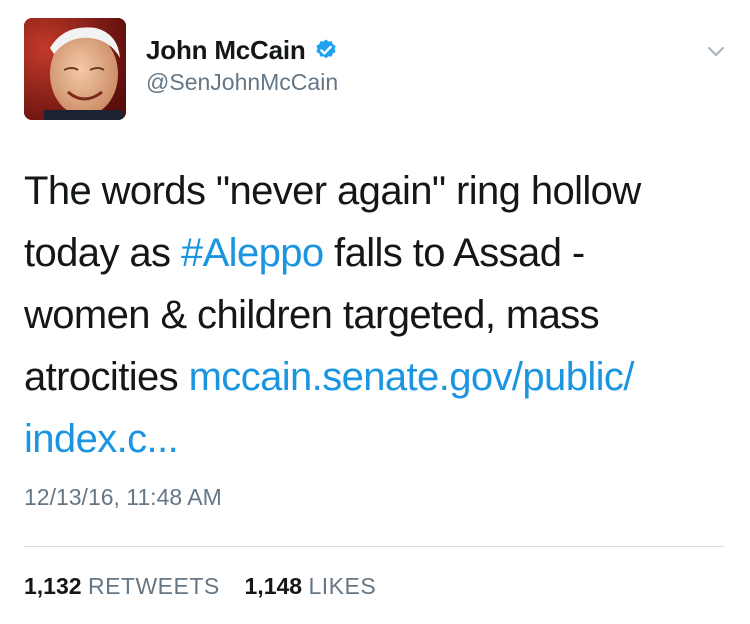 This screenshot has width=750, height=624. What do you see at coordinates (252, 253) in the screenshot?
I see `hashtag-link: #Aleppo` at bounding box center [252, 253].